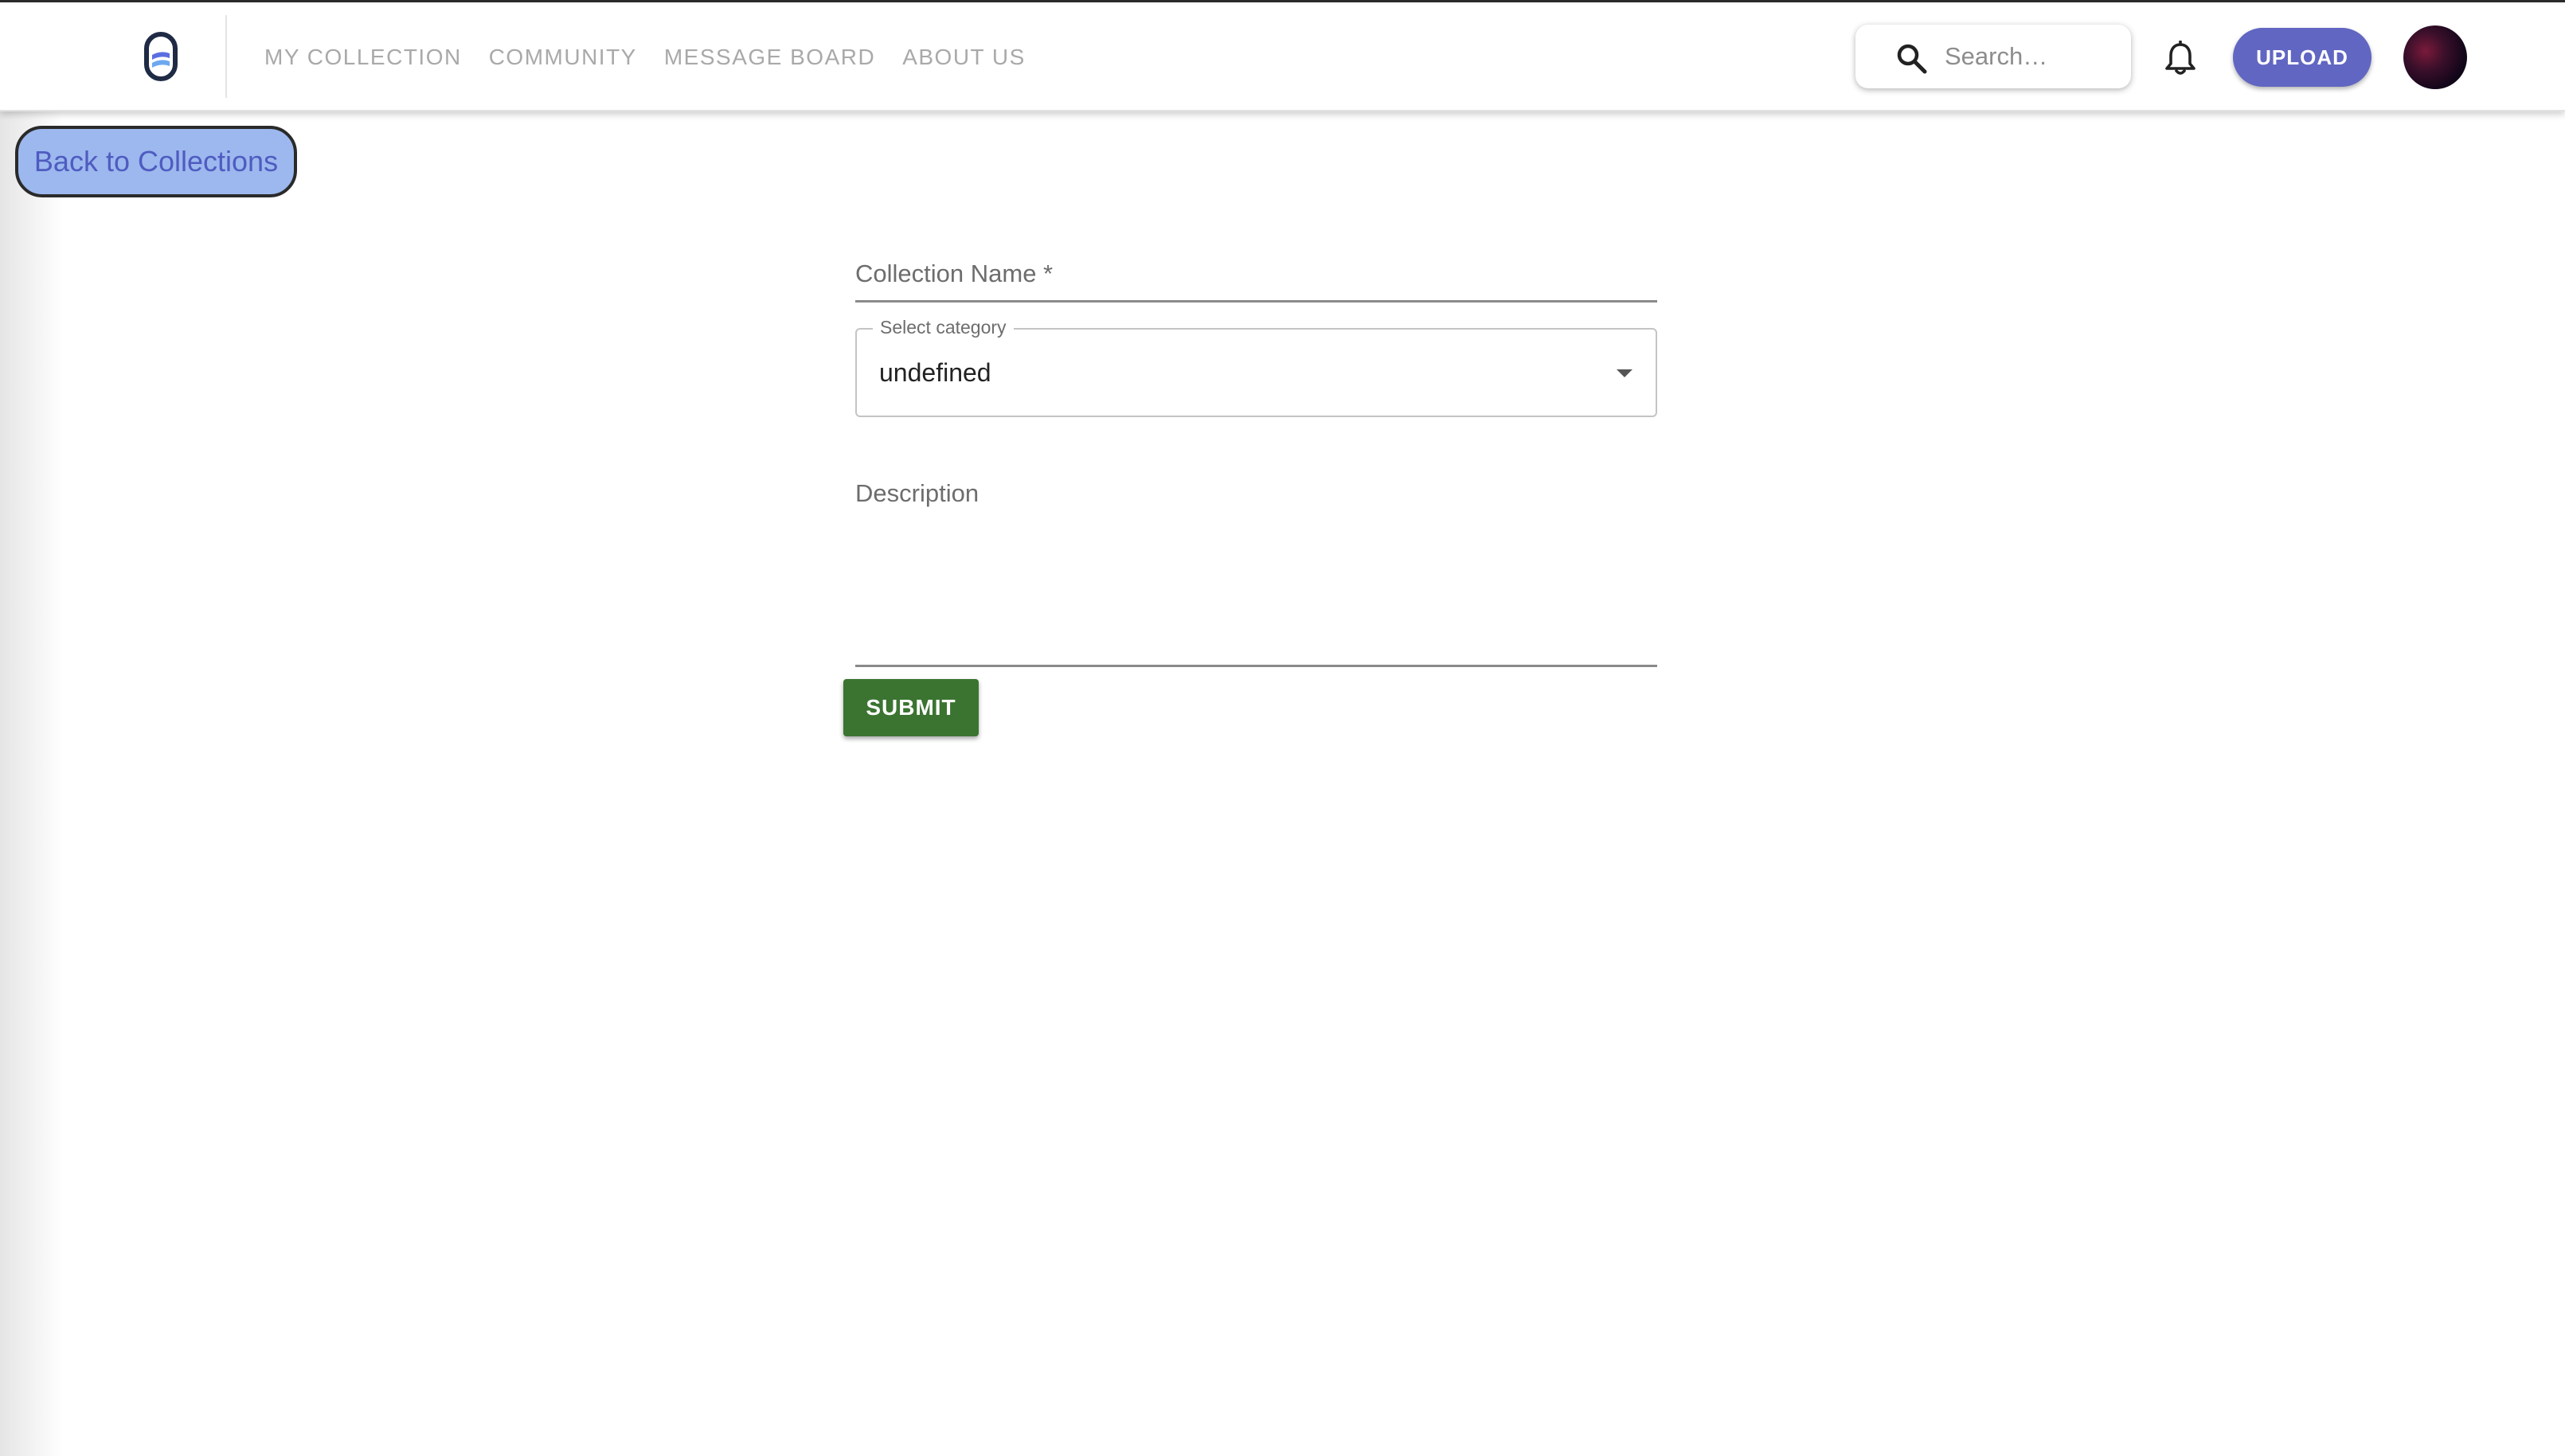 This screenshot has height=1456, width=2565. Describe the element at coordinates (363, 57) in the screenshot. I see `nav-item-my-collection: MY COLLECTION` at that location.